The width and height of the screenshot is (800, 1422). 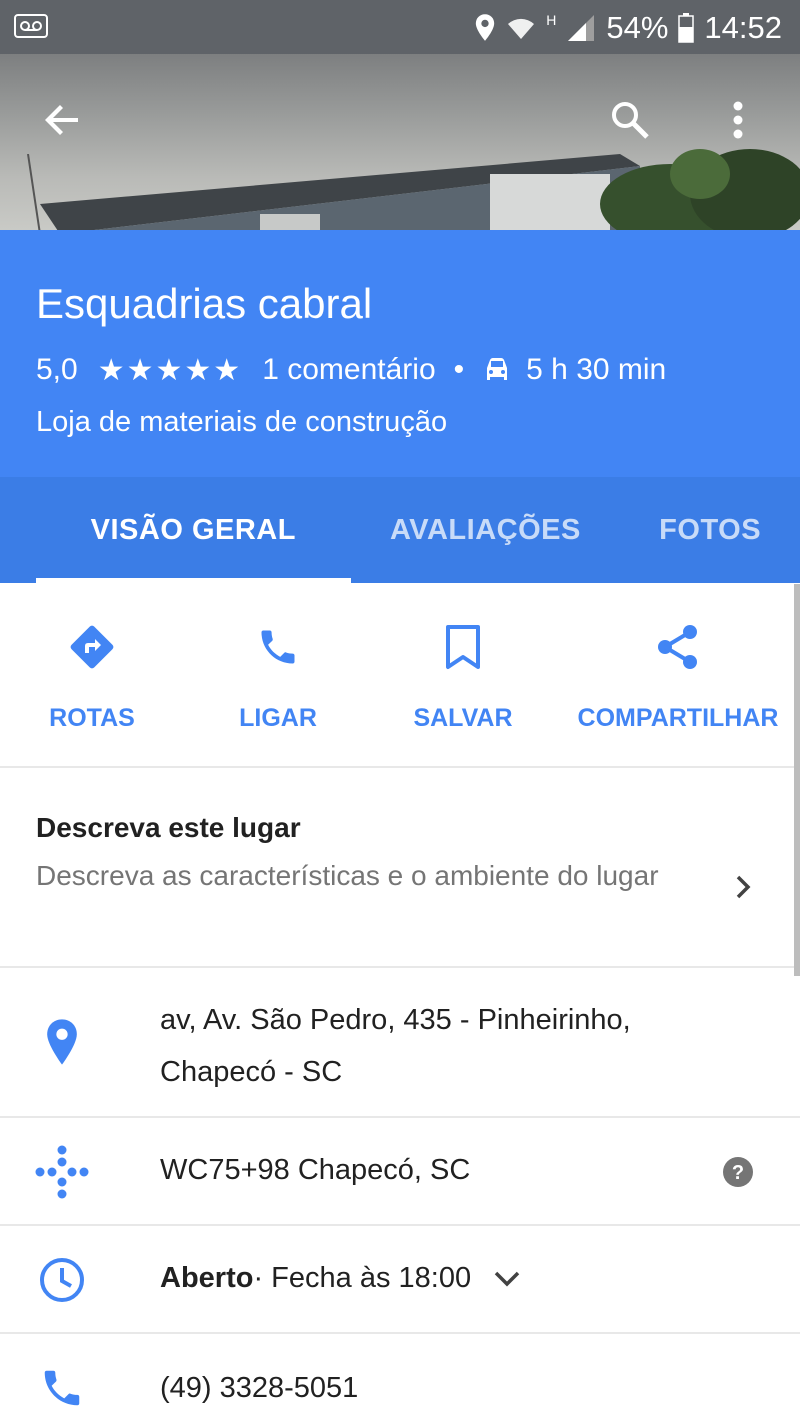 I want to click on voicemail-icon, so click(x=31, y=28).